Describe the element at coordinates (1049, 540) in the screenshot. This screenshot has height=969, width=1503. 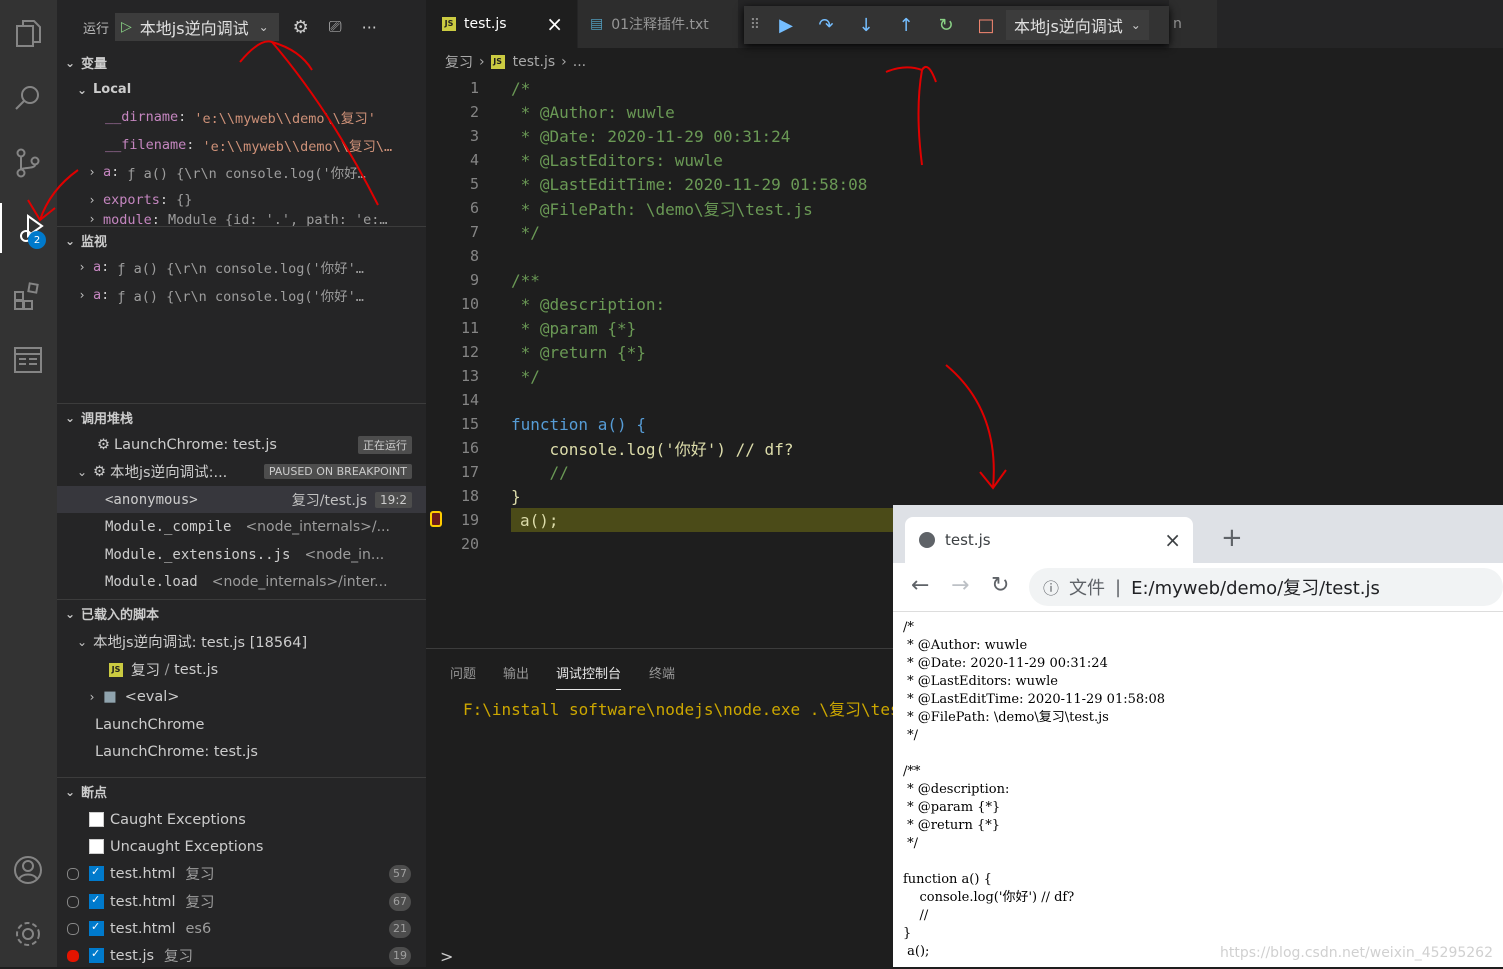
I see `browser-tab: test.js ×` at that location.